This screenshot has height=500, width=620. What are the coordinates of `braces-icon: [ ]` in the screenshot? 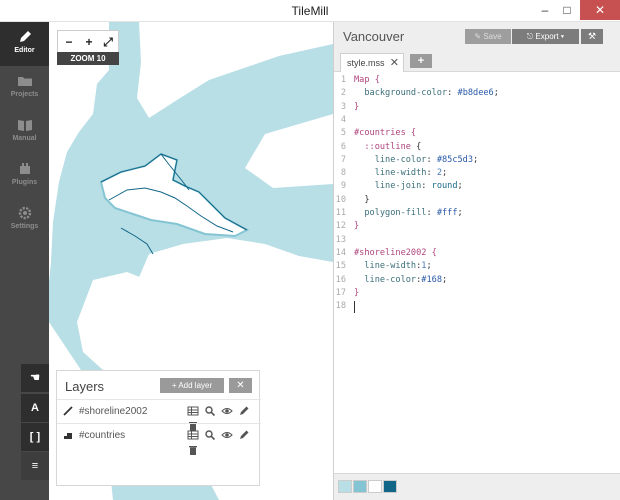 It's located at (35, 437).